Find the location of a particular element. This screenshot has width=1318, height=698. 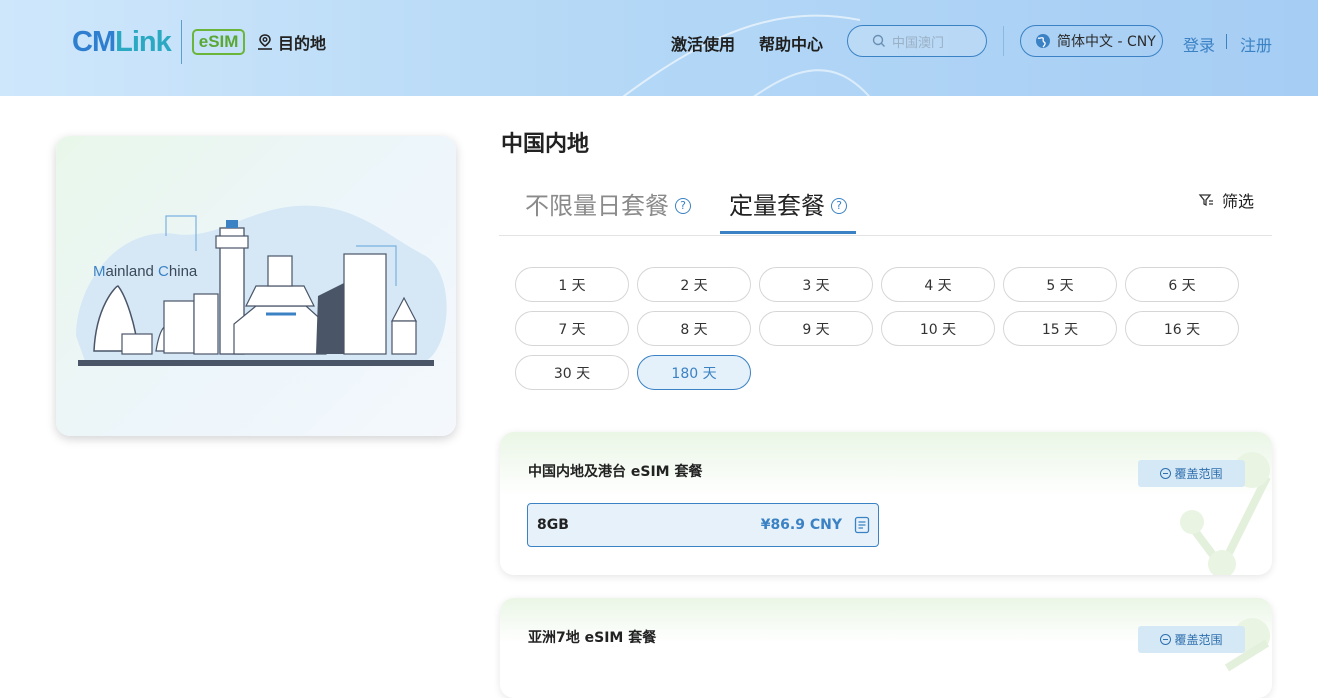

package-card: 中国内地及港台 eSIM 套餐 覆盖范围 8GB ¥86.9 CNY is located at coordinates (886, 503).